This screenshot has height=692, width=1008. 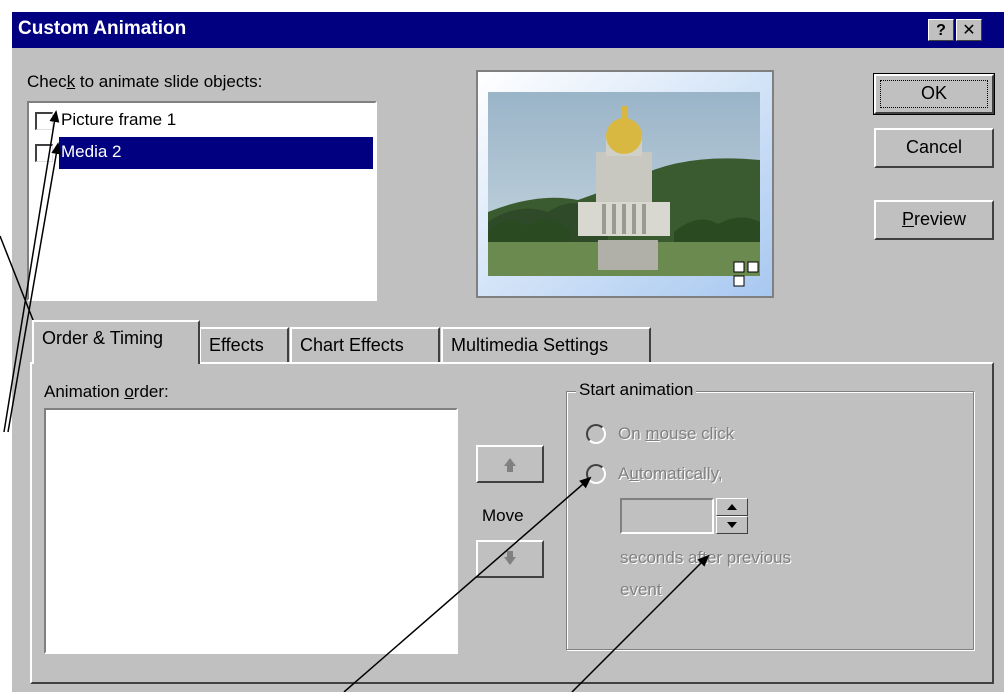 What do you see at coordinates (103, 338) in the screenshot?
I see `tab-label: Order & Timing` at bounding box center [103, 338].